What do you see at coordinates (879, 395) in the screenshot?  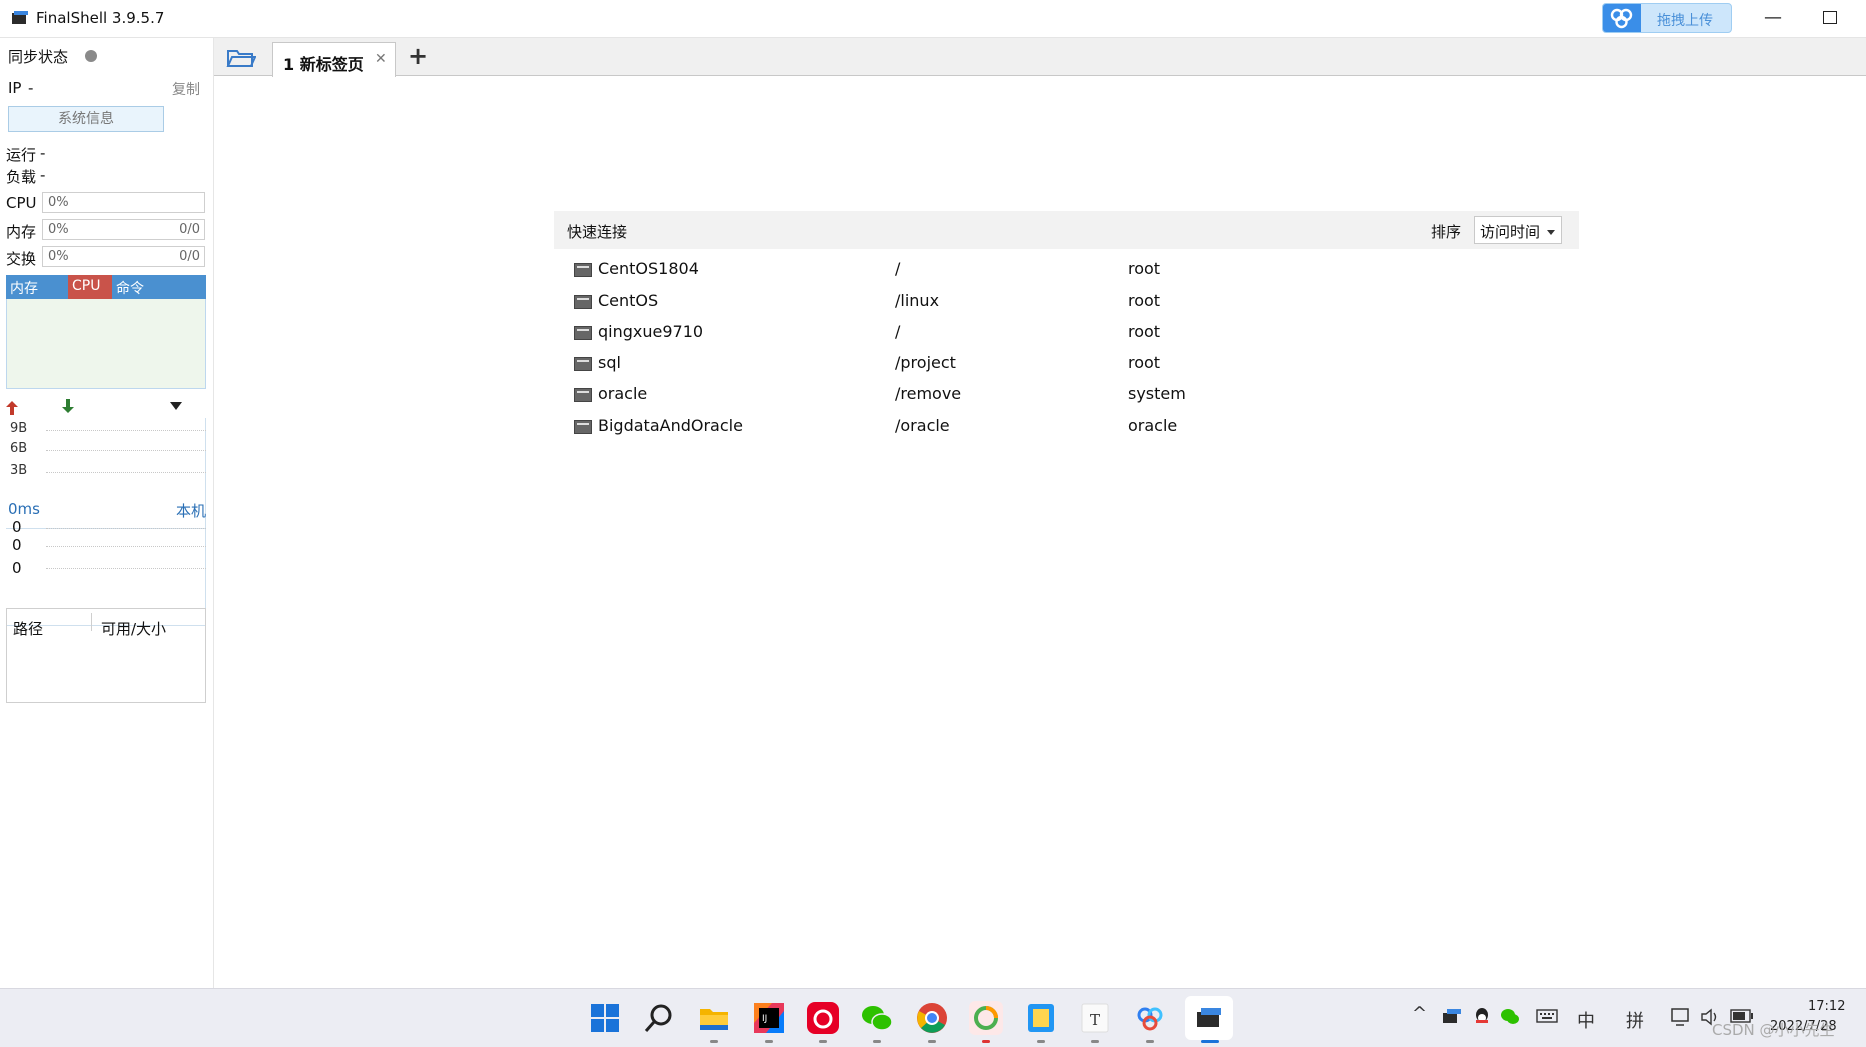 I see `connection-row: oracle /remove system` at bounding box center [879, 395].